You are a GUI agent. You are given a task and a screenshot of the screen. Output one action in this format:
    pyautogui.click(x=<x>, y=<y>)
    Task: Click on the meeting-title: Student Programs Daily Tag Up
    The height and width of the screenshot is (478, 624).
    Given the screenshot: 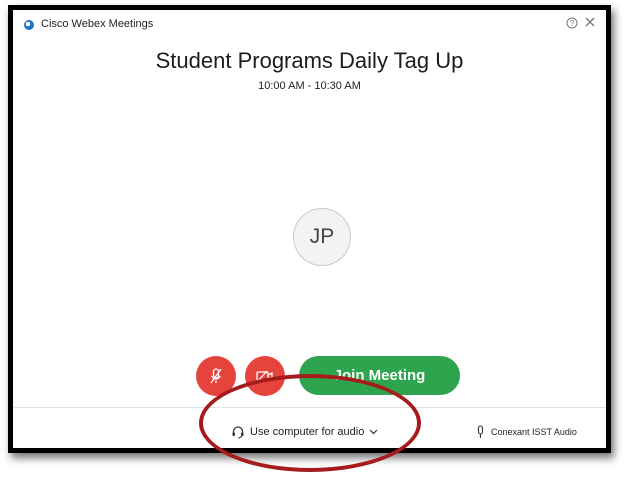 What is the action you would take?
    pyautogui.click(x=309, y=60)
    